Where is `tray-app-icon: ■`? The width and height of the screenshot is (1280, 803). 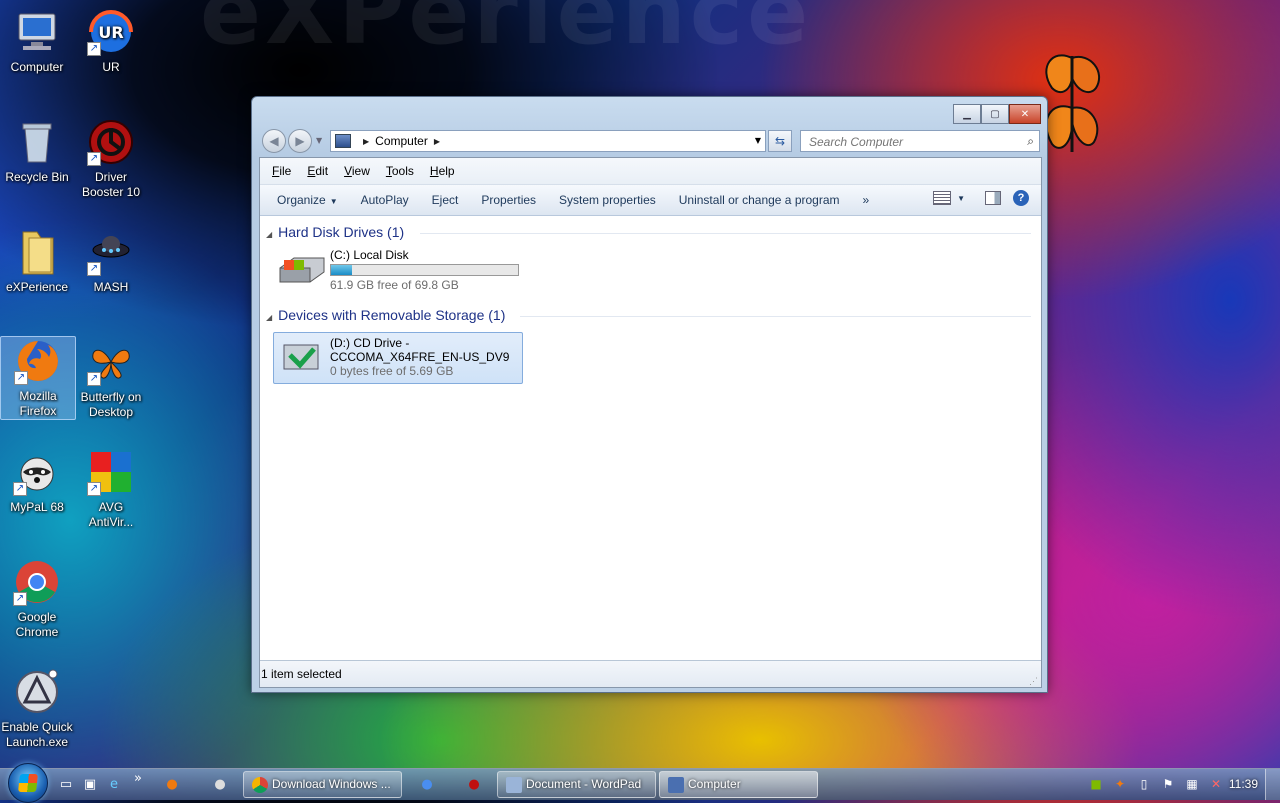 tray-app-icon: ■ is located at coordinates (1096, 784).